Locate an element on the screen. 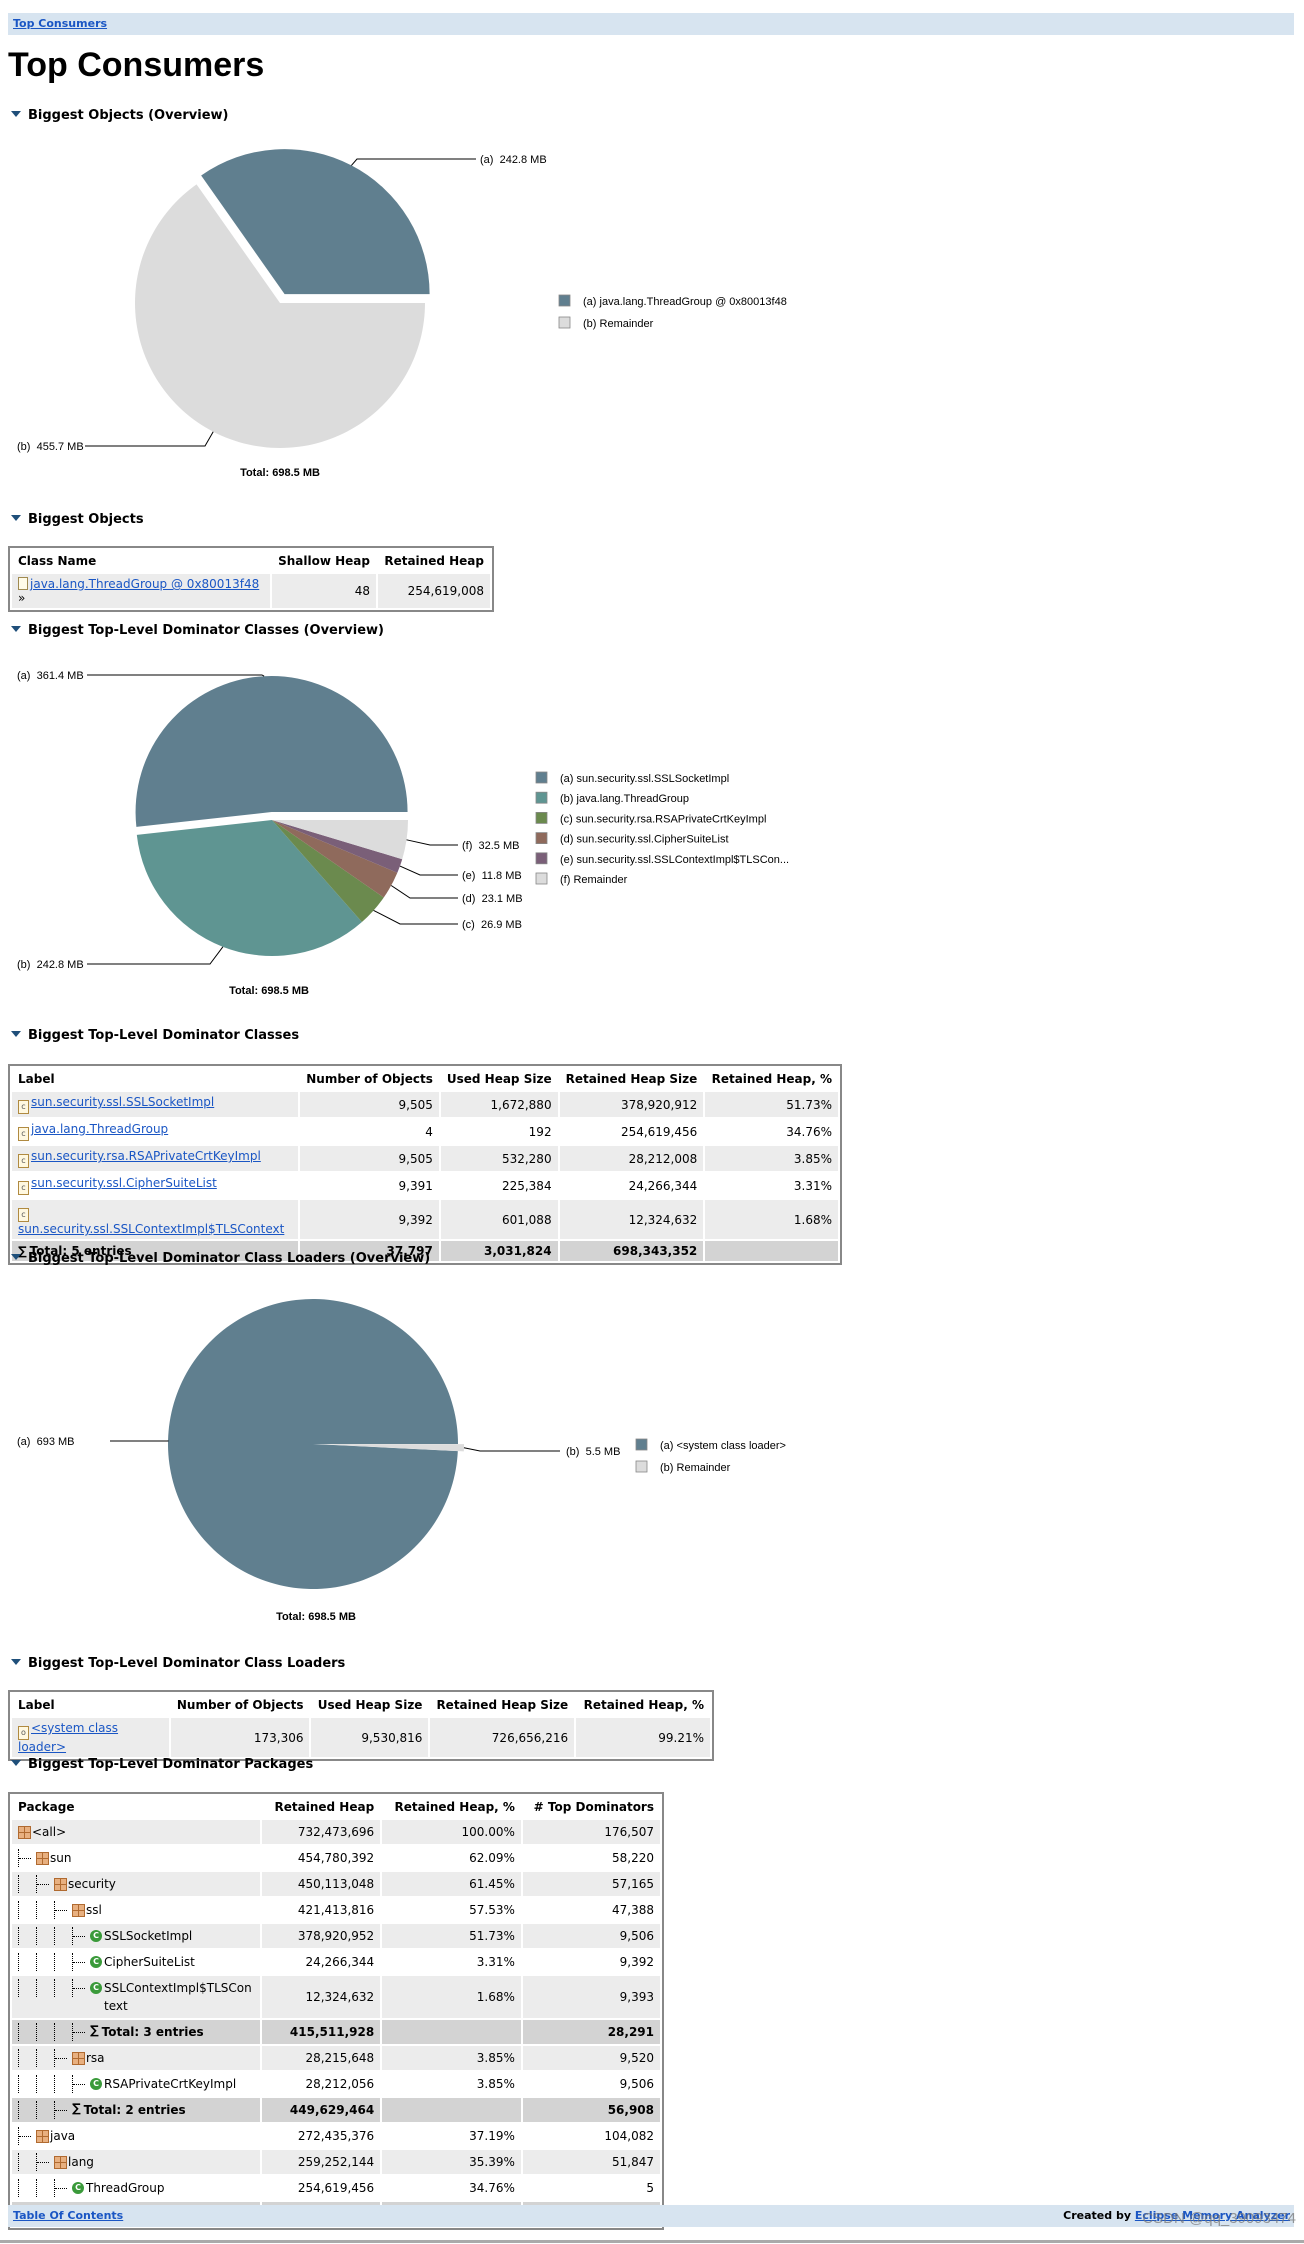 Image resolution: width=1304 pixels, height=2244 pixels. legend-tag: (a) is located at coordinates (589, 302).